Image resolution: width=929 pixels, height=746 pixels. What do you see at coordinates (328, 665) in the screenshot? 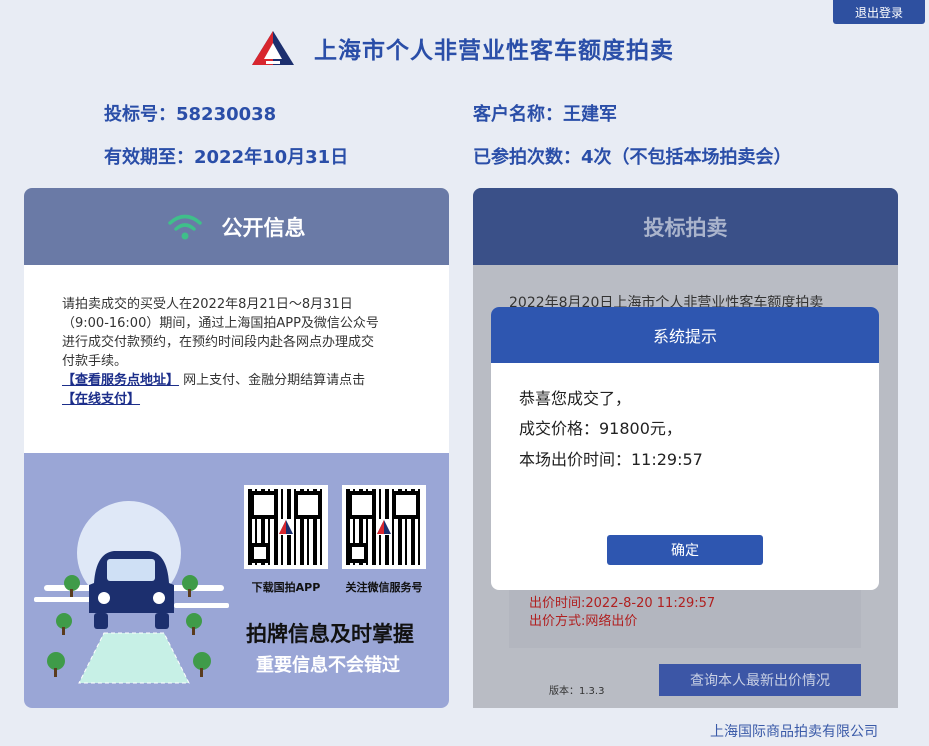
I see `slogan-sub: 重要信息不会错过` at bounding box center [328, 665].